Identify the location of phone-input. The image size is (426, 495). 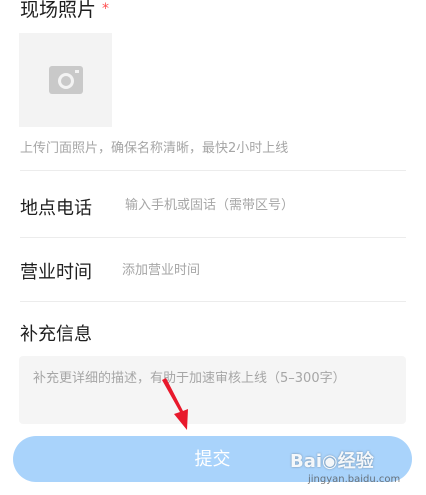
(265, 205).